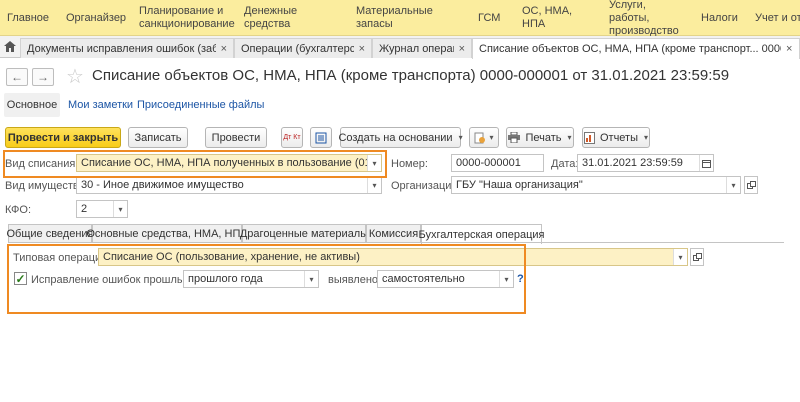 Image resolution: width=800 pixels, height=402 pixels. I want to click on tab-commission: Комиссия, so click(393, 233).